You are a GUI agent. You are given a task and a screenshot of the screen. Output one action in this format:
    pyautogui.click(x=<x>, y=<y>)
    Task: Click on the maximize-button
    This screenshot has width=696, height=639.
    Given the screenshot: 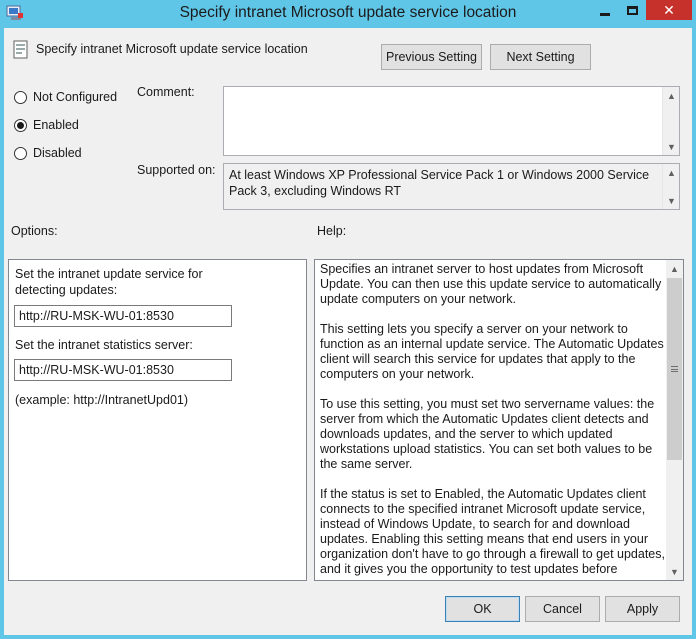 What is the action you would take?
    pyautogui.click(x=632, y=10)
    